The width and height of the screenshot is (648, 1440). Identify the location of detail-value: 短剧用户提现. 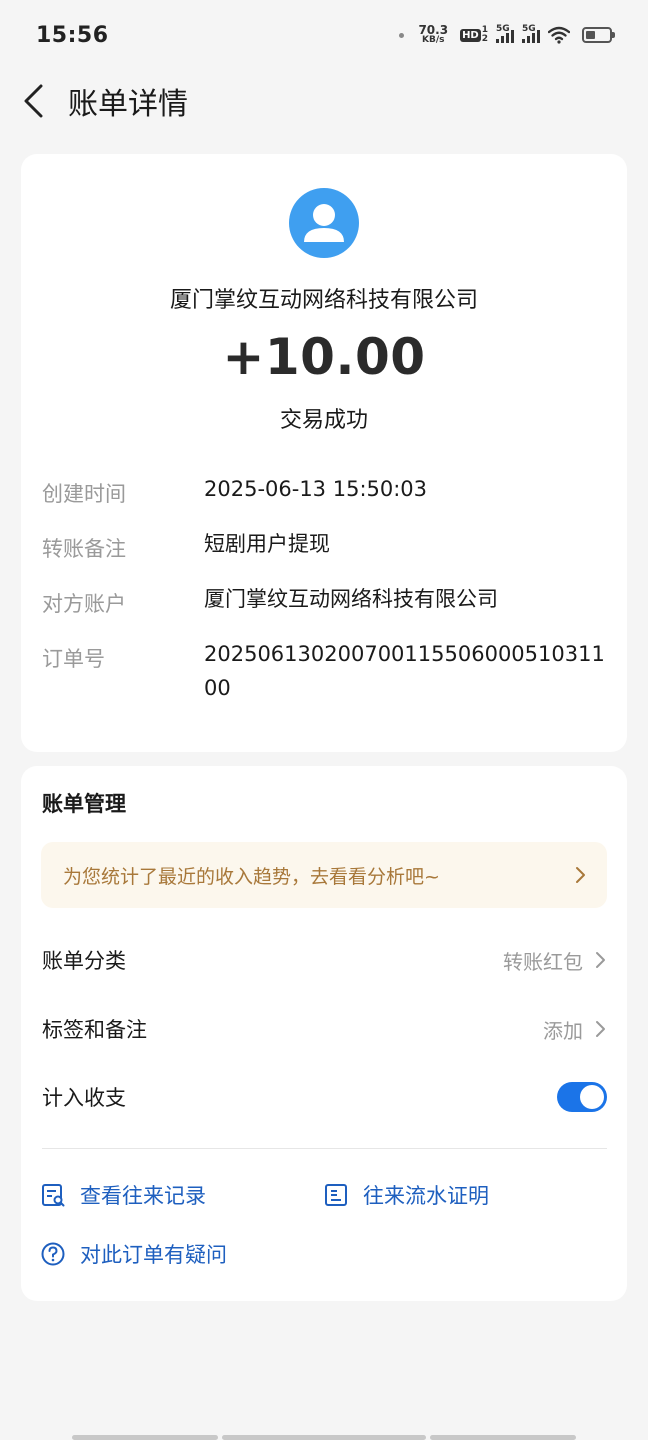
(267, 544).